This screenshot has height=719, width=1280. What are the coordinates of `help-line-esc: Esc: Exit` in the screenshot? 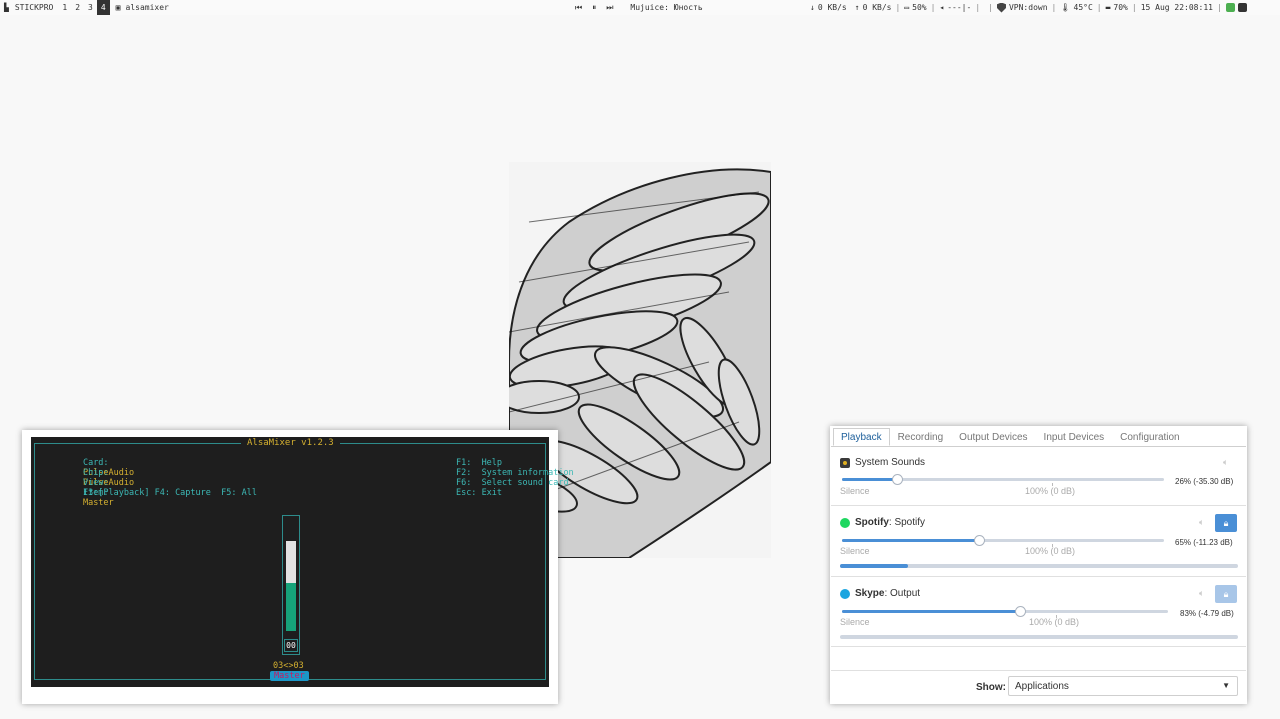 It's located at (458, 493).